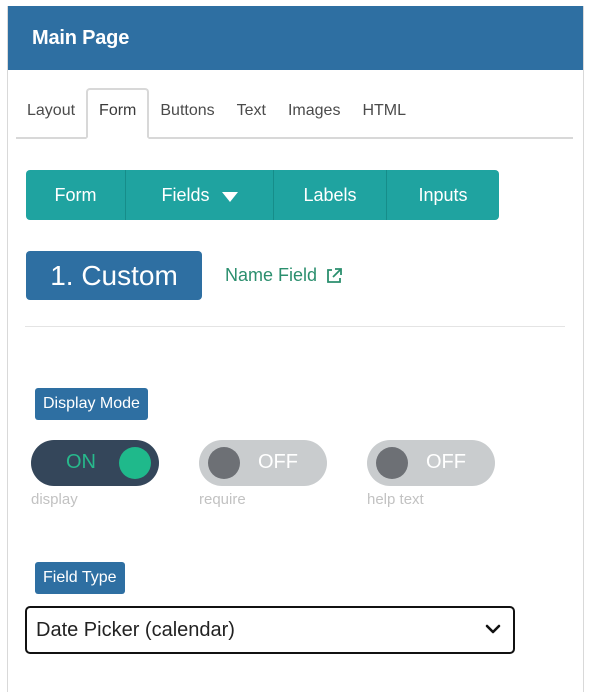  I want to click on field-number-label: 1. Custom, so click(114, 275).